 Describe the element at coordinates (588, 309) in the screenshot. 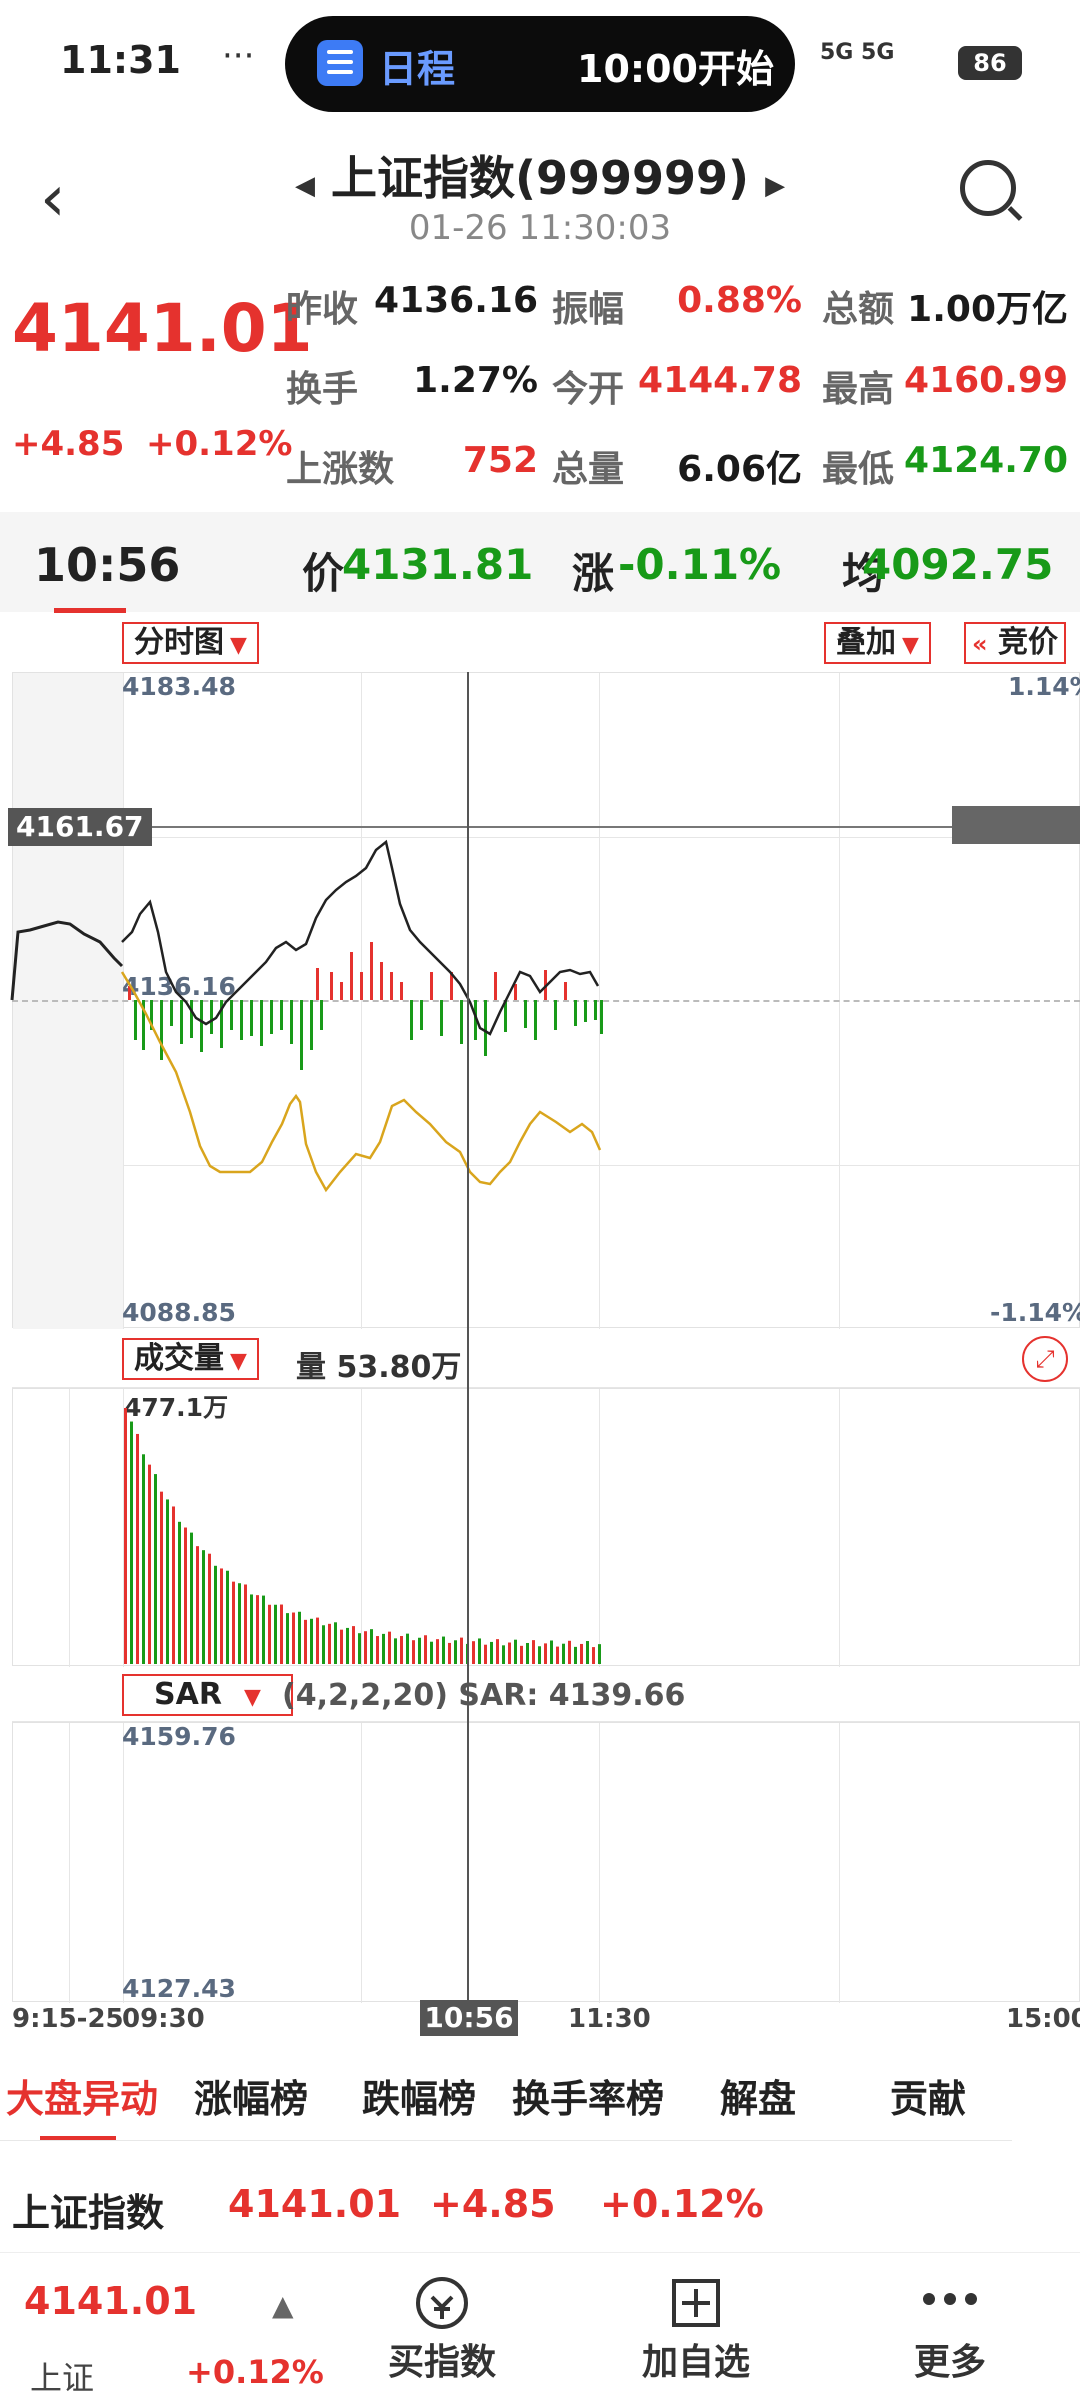

I see `stat-label: 振幅` at that location.